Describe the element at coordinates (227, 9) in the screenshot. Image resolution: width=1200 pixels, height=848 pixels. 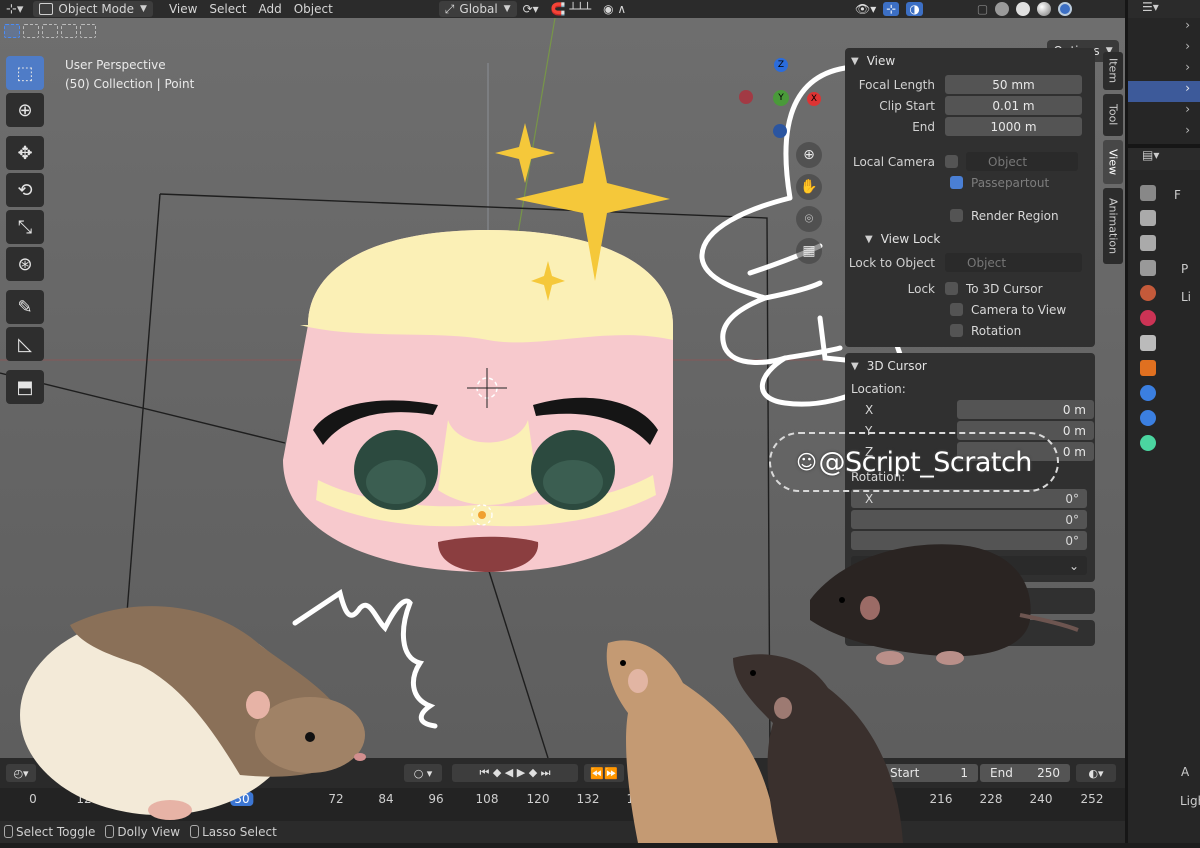
I see `menu-select: Select` at that location.